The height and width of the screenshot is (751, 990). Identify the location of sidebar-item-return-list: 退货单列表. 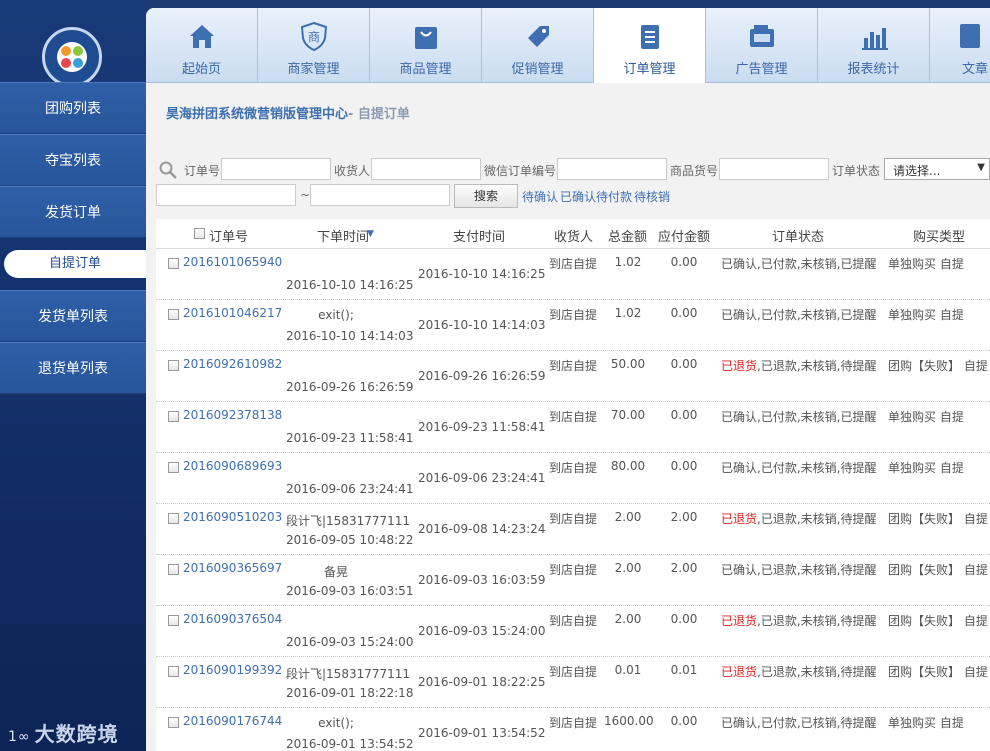
(73, 368).